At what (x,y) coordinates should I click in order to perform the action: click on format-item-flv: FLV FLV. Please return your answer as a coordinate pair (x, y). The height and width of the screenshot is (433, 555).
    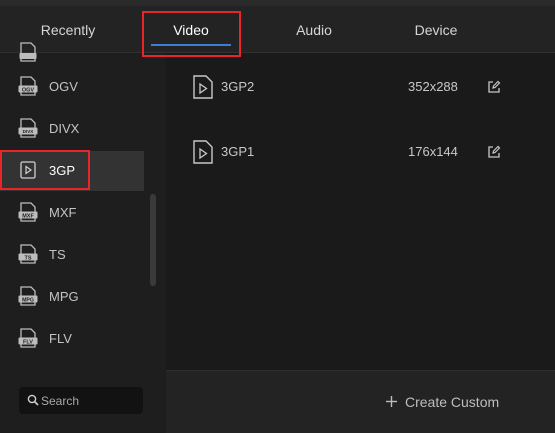
    Looking at the image, I should click on (72, 339).